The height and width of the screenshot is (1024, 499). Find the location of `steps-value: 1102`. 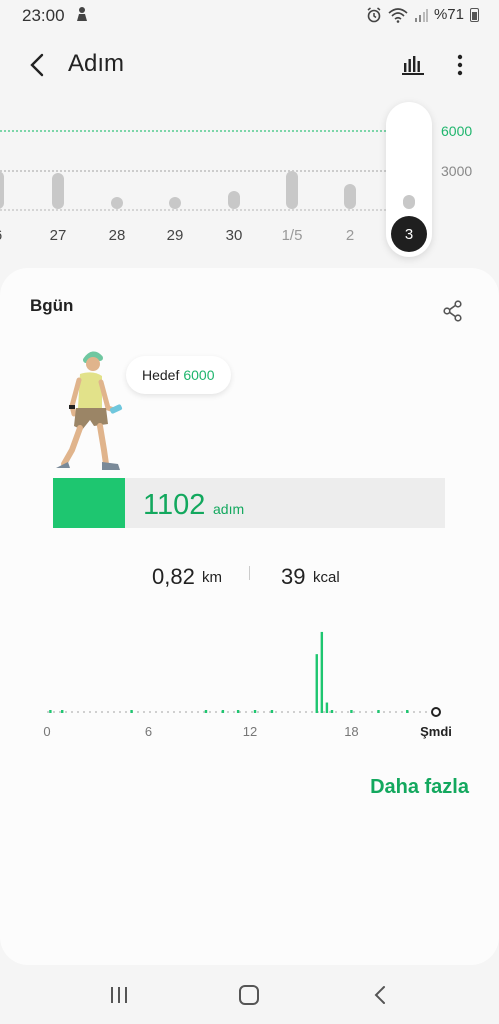

steps-value: 1102 is located at coordinates (174, 505).